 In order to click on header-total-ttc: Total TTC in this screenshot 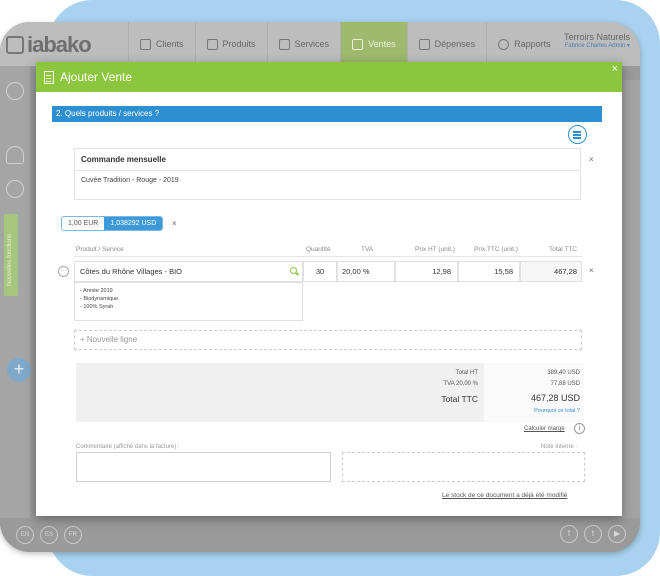, I will do `click(563, 249)`.